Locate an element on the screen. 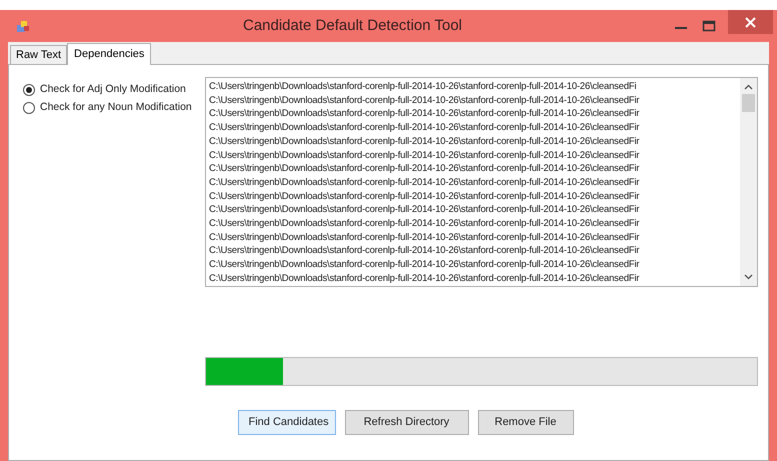  scroll-thumb is located at coordinates (748, 103).